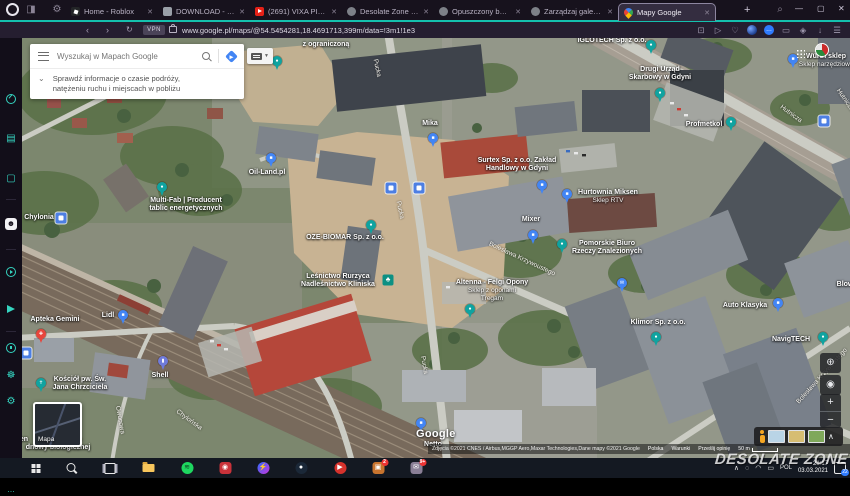 The width and height of the screenshot is (850, 496). I want to click on send-to-device-icon: ▷, so click(718, 30).